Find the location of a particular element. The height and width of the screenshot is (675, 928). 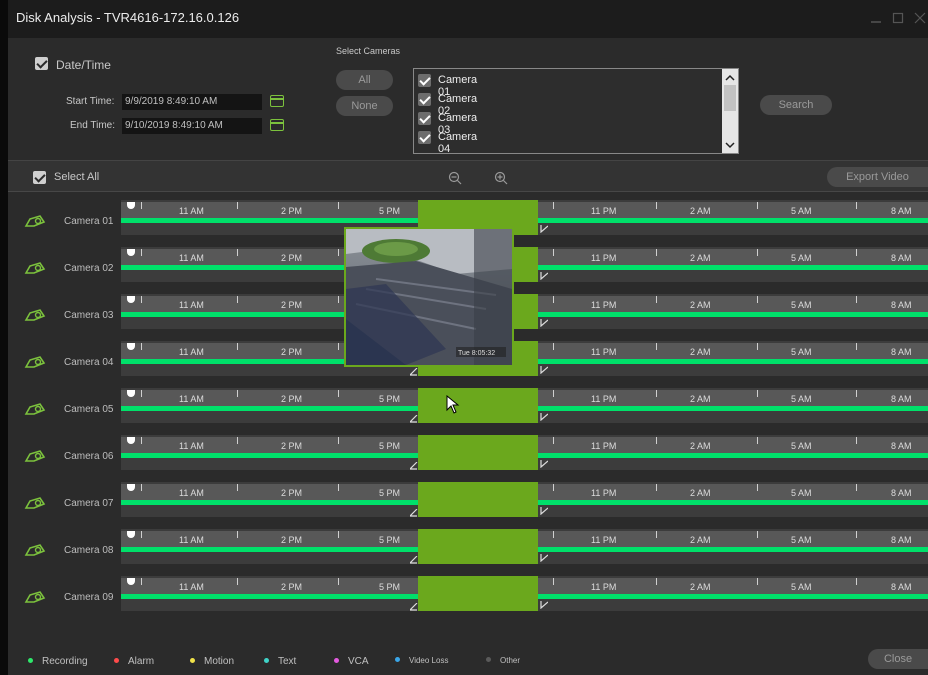

legend-label: Recording is located at coordinates (65, 661).